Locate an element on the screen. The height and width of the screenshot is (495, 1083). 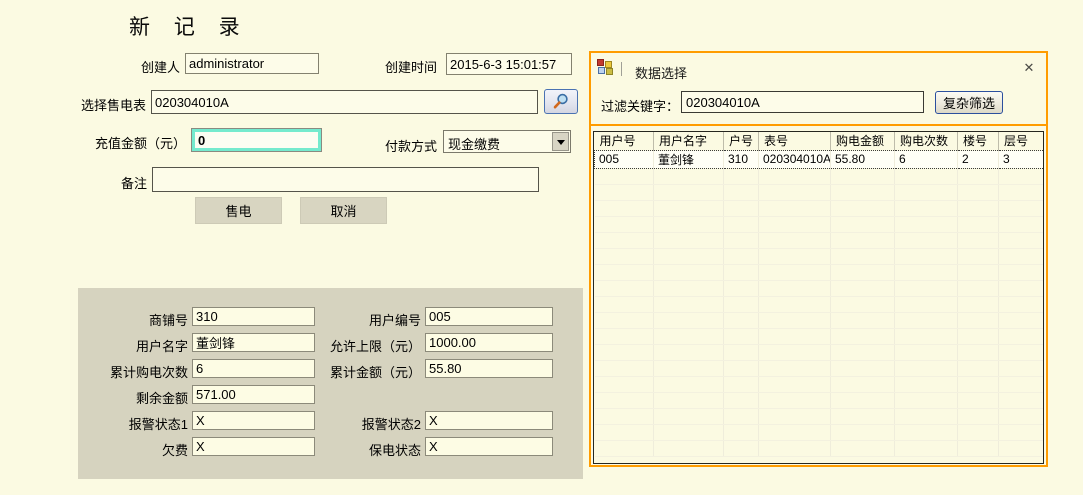
table-row-selected: 005 董剑锋 310 020304010A 55.80 6 2 3 is located at coordinates (818, 159).